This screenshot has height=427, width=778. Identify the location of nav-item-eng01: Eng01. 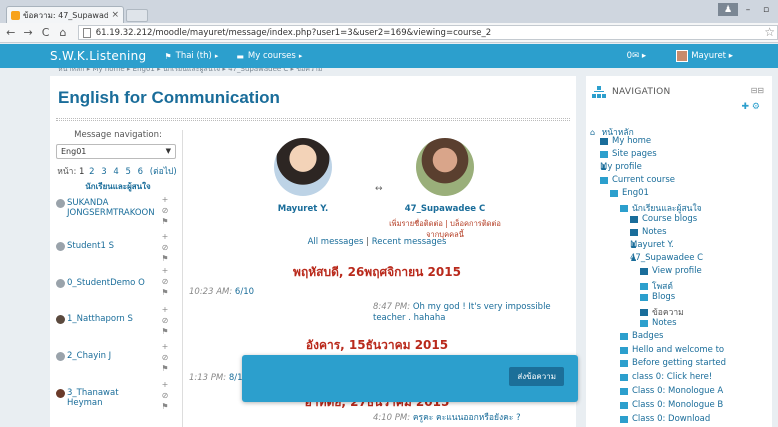
(629, 193).